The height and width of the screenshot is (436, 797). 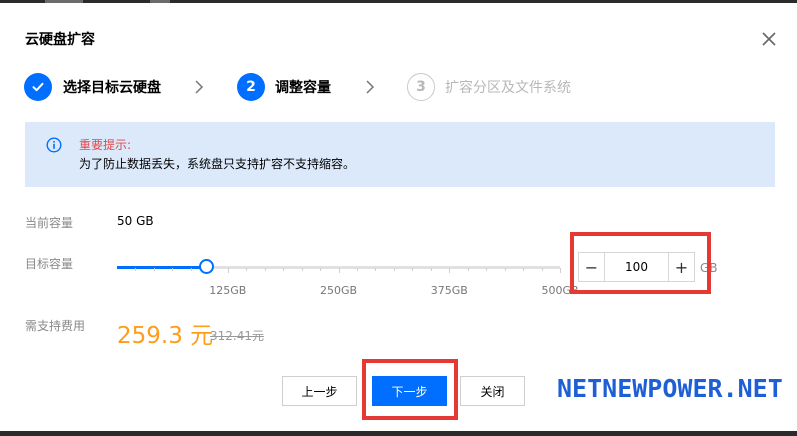 I want to click on step-1-label: 选择目标云硬盘, so click(x=112, y=88).